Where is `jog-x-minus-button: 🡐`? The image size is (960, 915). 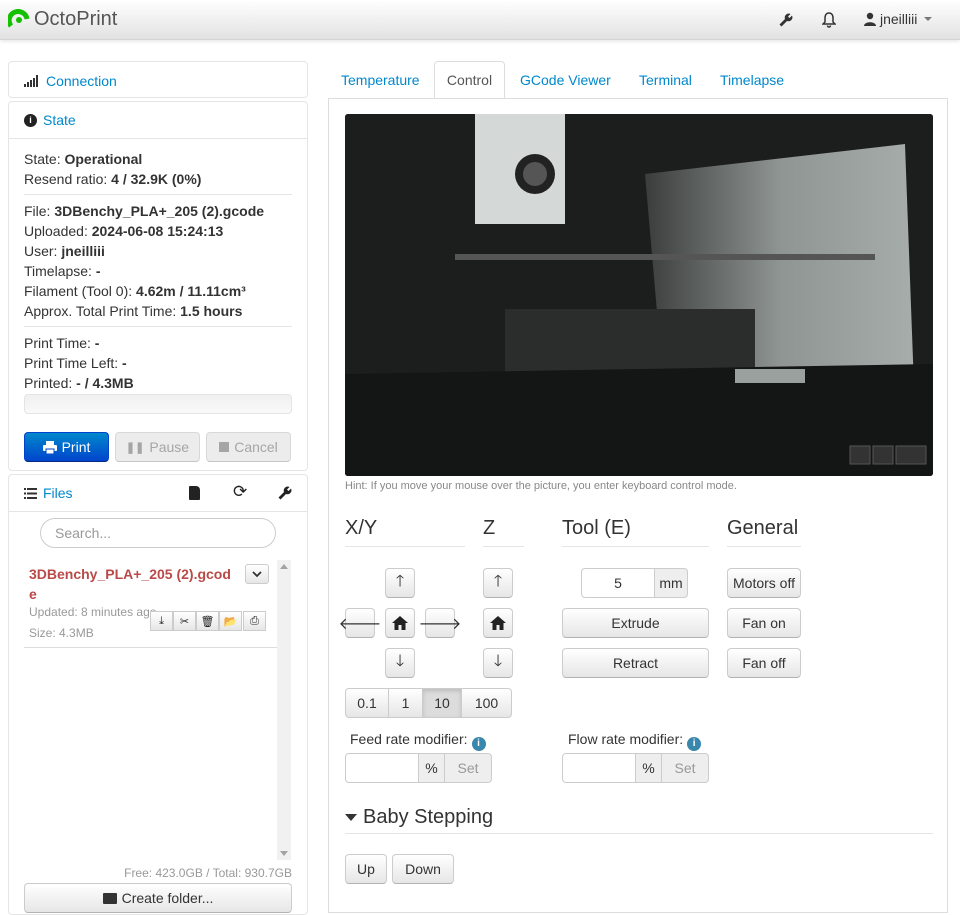
jog-x-minus-button: 🡐 is located at coordinates (360, 623).